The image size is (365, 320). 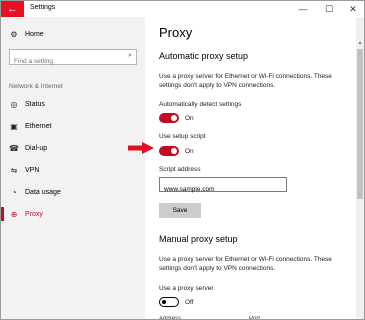 I want to click on back-arrow-icon: ←, so click(x=12, y=9).